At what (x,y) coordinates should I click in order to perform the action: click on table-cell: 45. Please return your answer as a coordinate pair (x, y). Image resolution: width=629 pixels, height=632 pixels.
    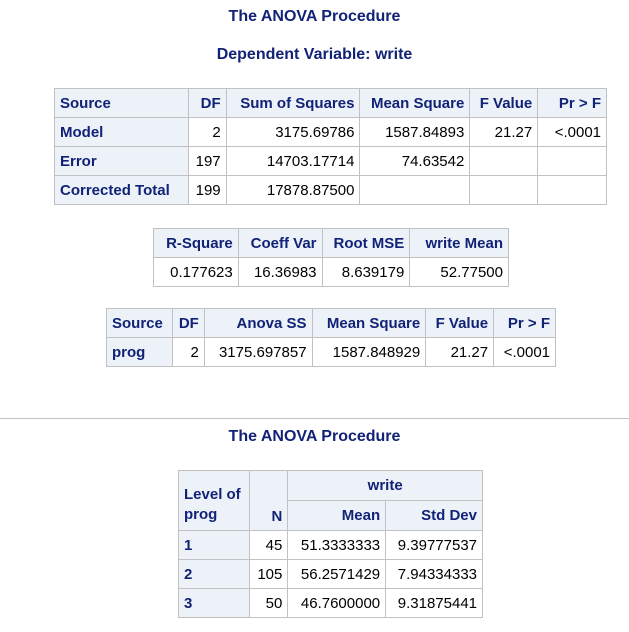
    Looking at the image, I should click on (269, 545).